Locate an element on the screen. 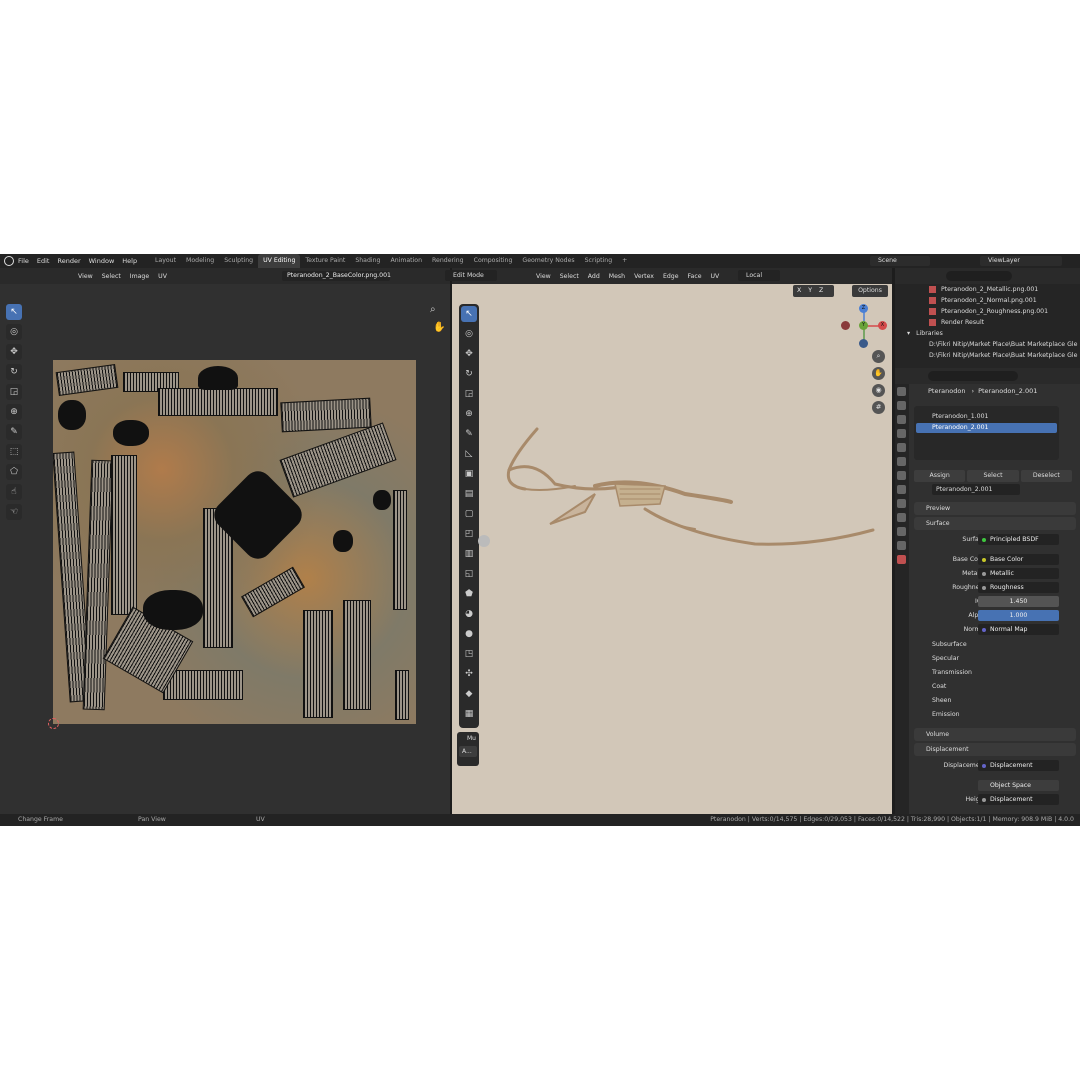 This screenshot has height=1080, width=1080. world-tab-icon is located at coordinates (901, 461).